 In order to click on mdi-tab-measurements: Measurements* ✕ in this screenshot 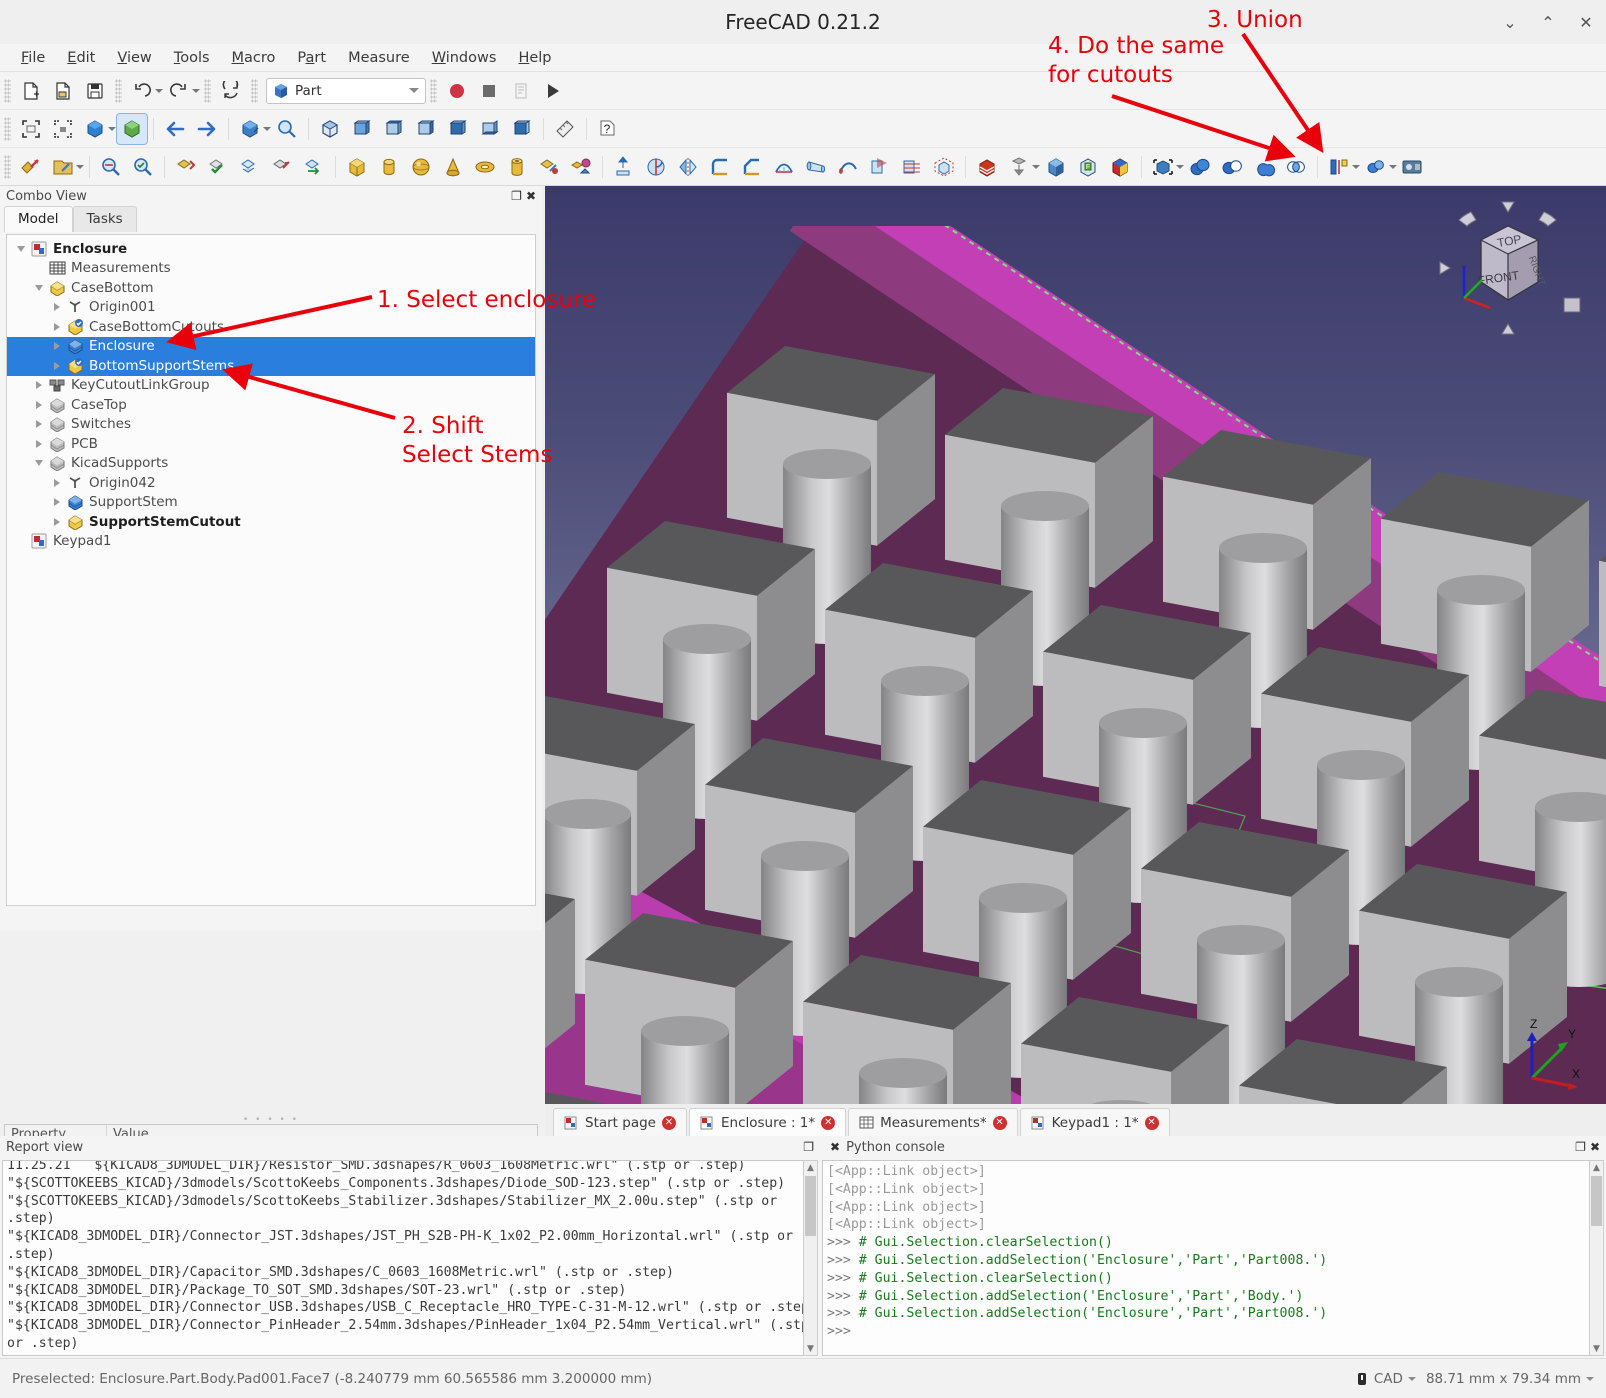, I will do `click(933, 1122)`.